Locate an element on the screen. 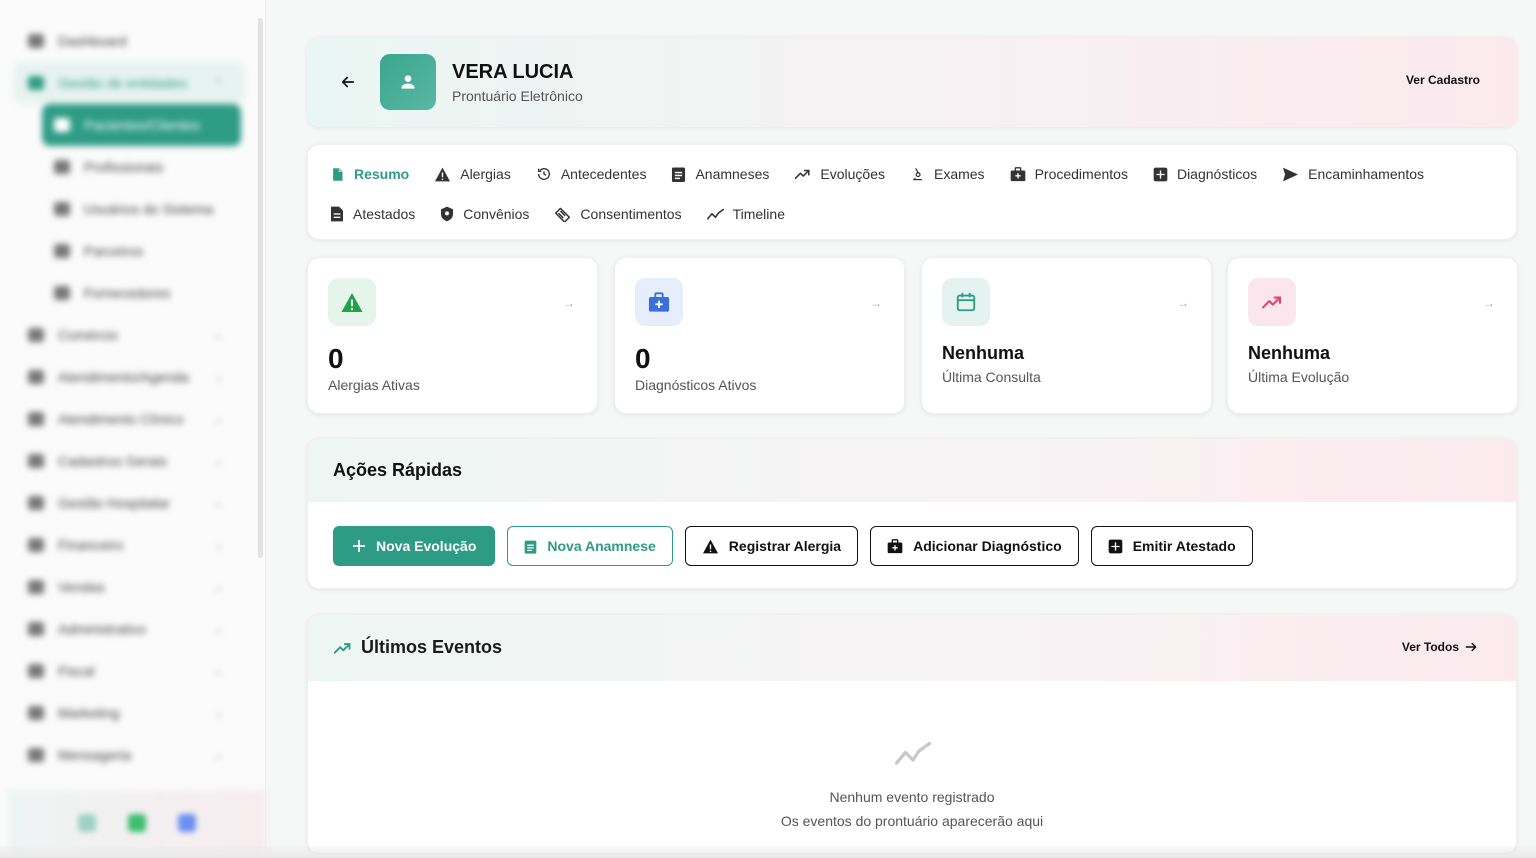  plus-icon is located at coordinates (359, 546).